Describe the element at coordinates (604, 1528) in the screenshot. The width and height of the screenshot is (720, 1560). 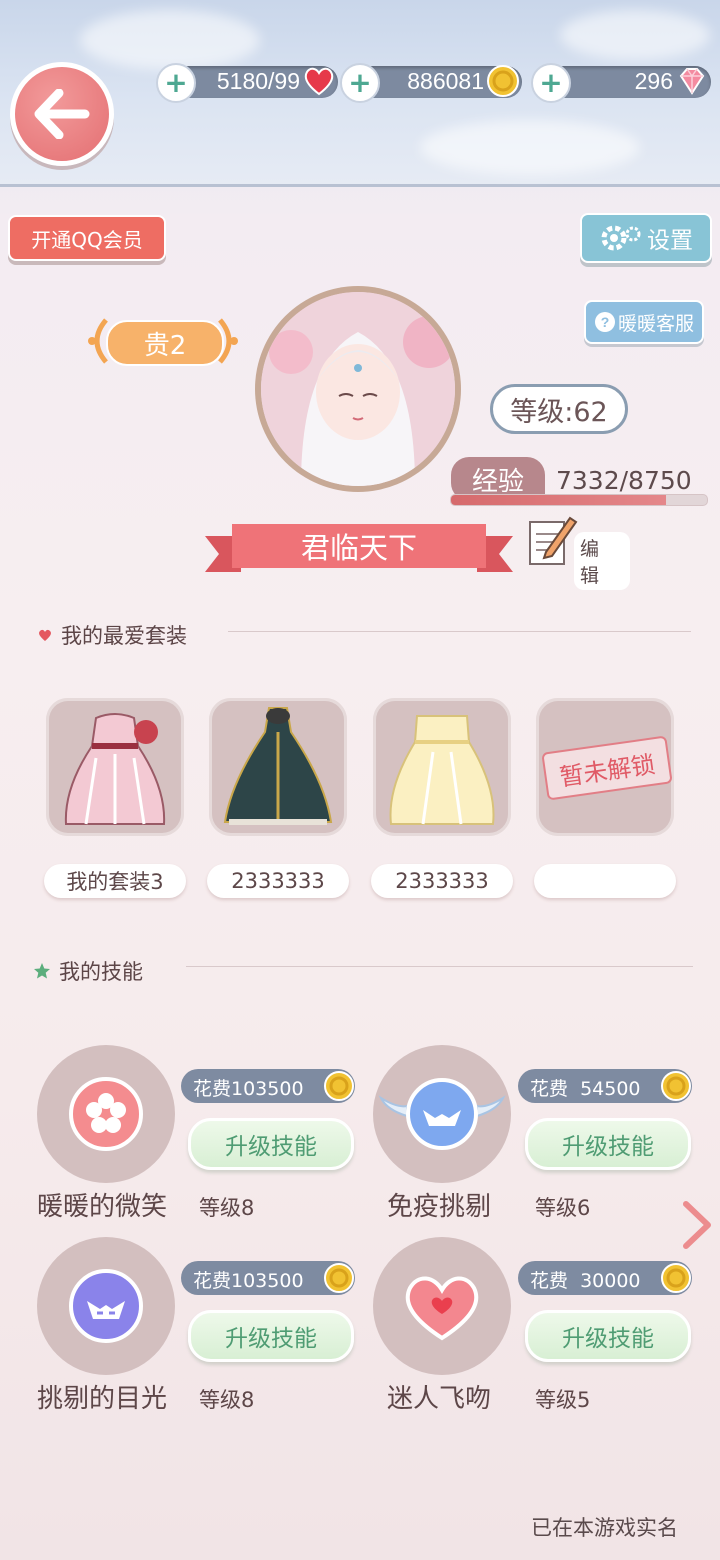
I see `realname-verified-text: 已在本游戏实名` at that location.